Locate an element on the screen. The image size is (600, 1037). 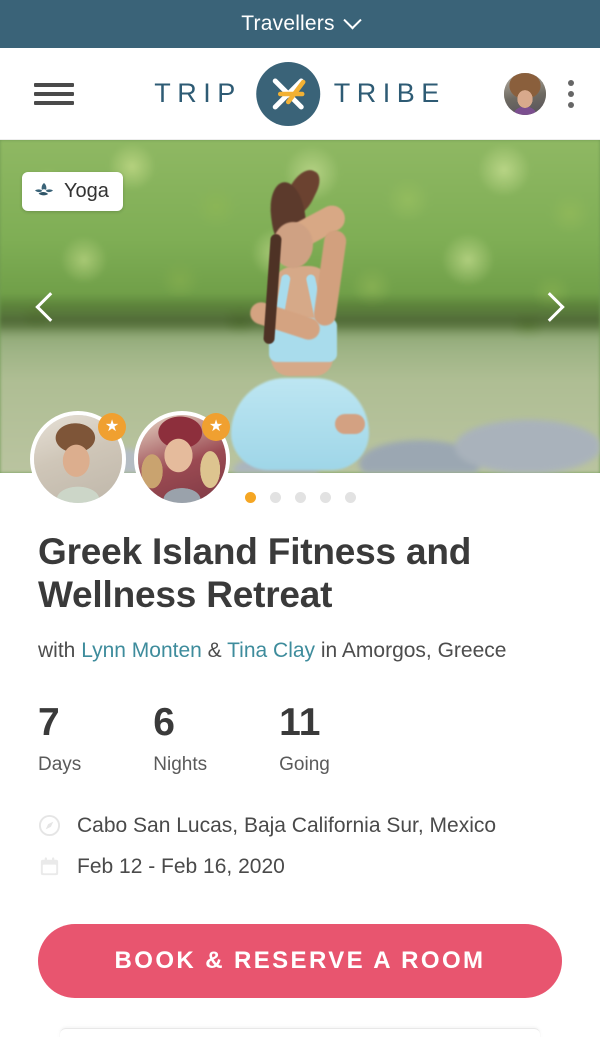
stat-days: 7 Days is located at coordinates (59, 739).